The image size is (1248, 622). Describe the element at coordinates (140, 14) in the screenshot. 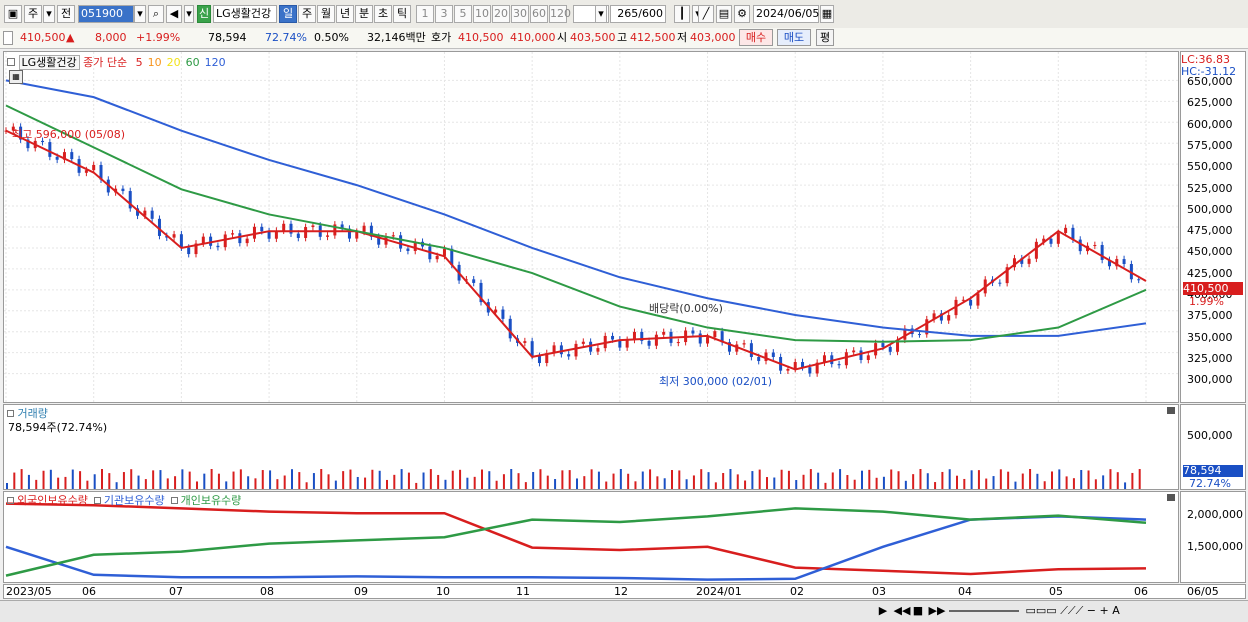

I see `code-dropdown-icon: ▾` at that location.